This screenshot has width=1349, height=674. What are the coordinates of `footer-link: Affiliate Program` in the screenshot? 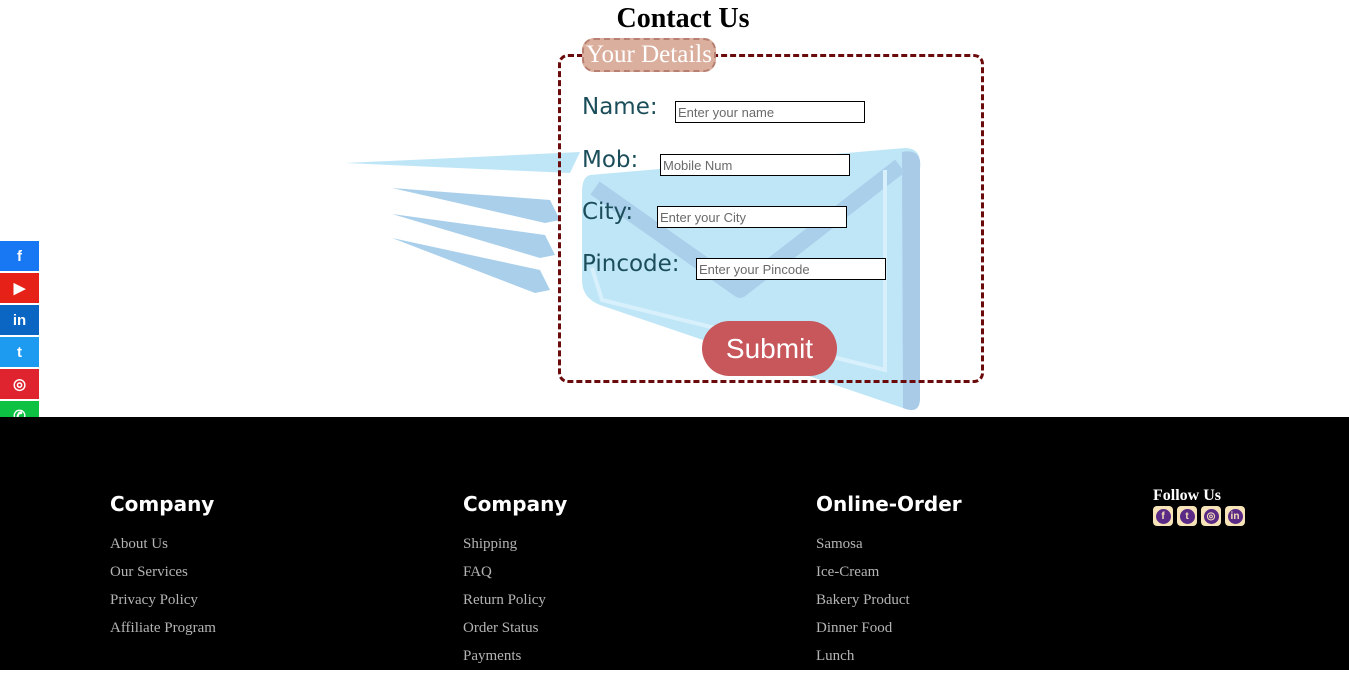 It's located at (163, 632).